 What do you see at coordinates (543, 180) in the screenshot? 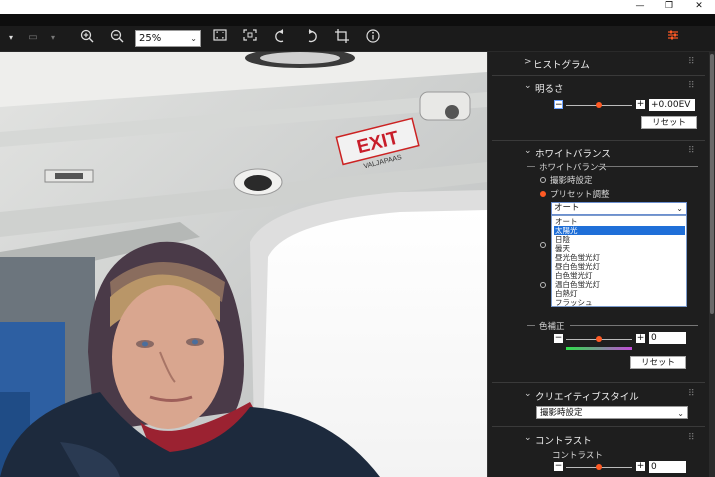
I see `shot-setting-radio` at bounding box center [543, 180].